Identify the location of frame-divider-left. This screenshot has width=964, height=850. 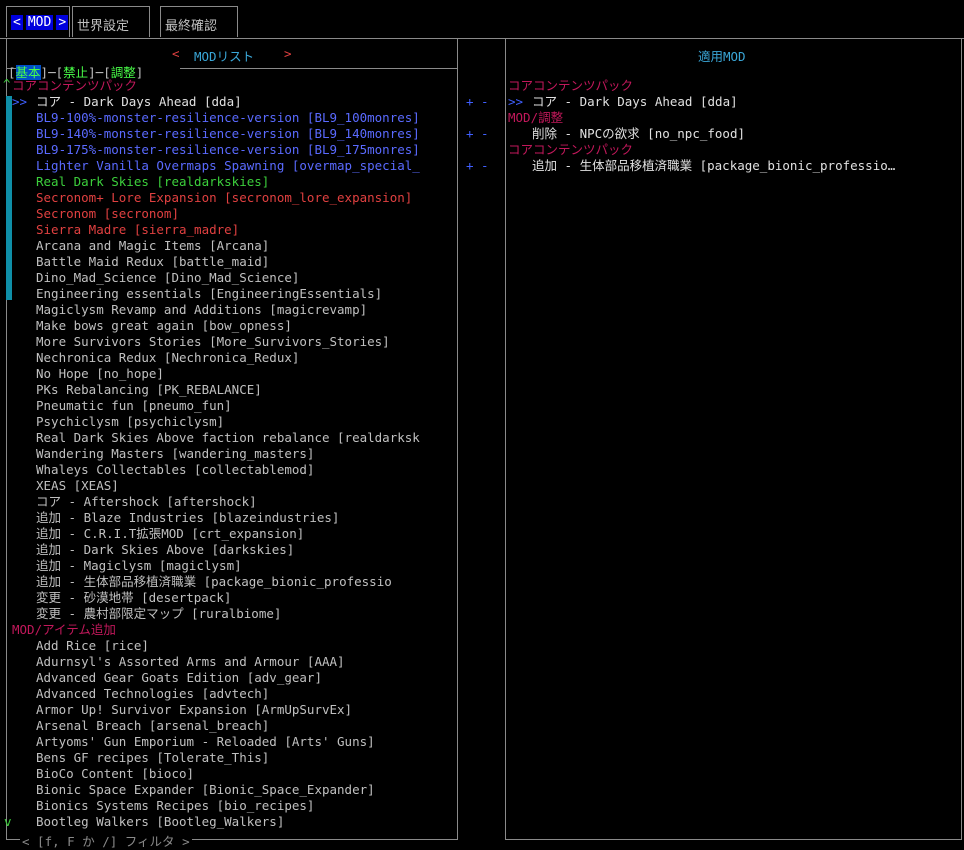
(457, 439).